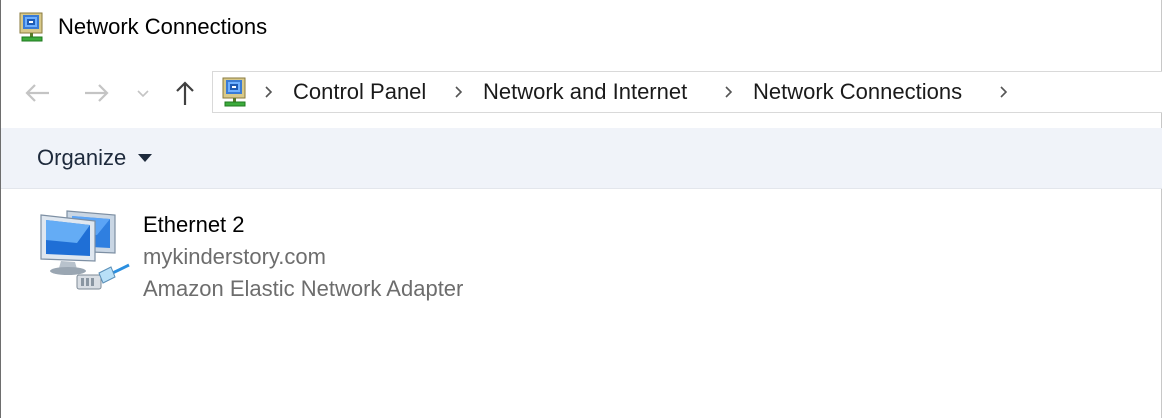  I want to click on arrow-left-icon, so click(37, 93).